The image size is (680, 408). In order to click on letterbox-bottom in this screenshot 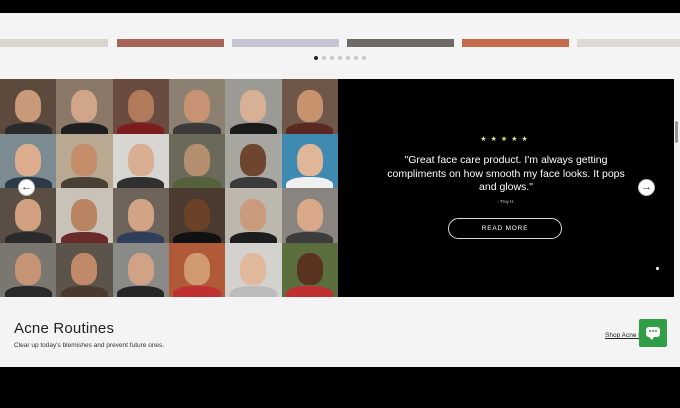, I will do `click(340, 387)`.